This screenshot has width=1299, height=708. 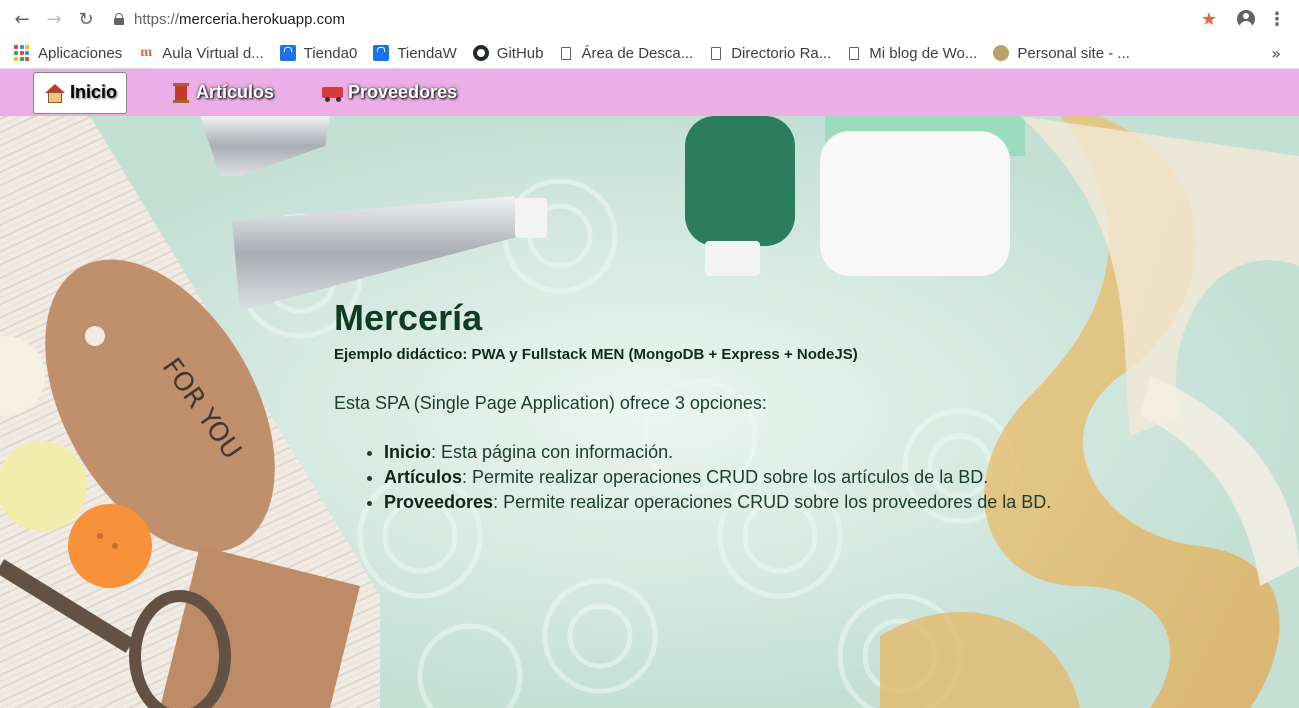 What do you see at coordinates (552, 452) in the screenshot?
I see `option-desc: : Esta página con información.` at bounding box center [552, 452].